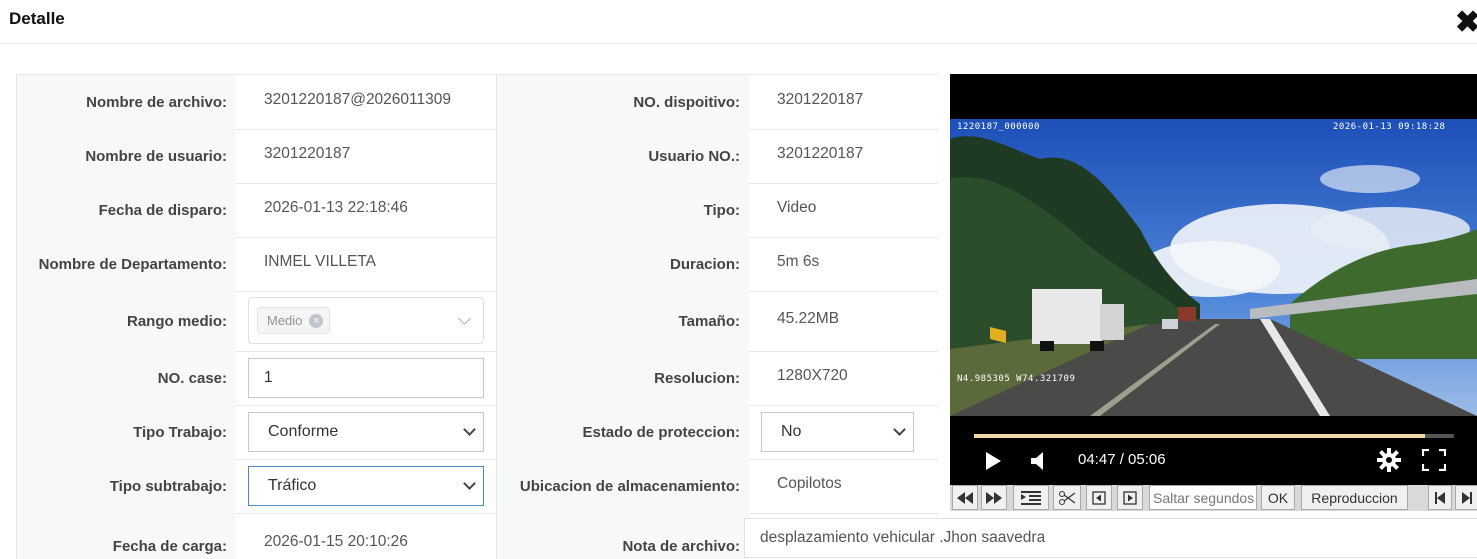 The width and height of the screenshot is (1477, 559). I want to click on player-toolbar: Saltar segundos OK Reproduccion, so click(1213, 498).